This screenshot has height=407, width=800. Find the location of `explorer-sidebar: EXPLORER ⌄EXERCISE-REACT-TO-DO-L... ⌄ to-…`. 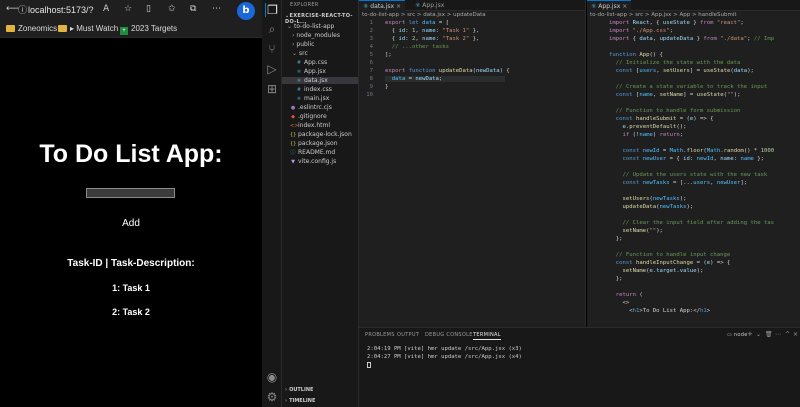

explorer-sidebar: EXPLORER ⌄EXERCISE-REACT-TO-DO-L... ⌄ to-… is located at coordinates (320, 203).